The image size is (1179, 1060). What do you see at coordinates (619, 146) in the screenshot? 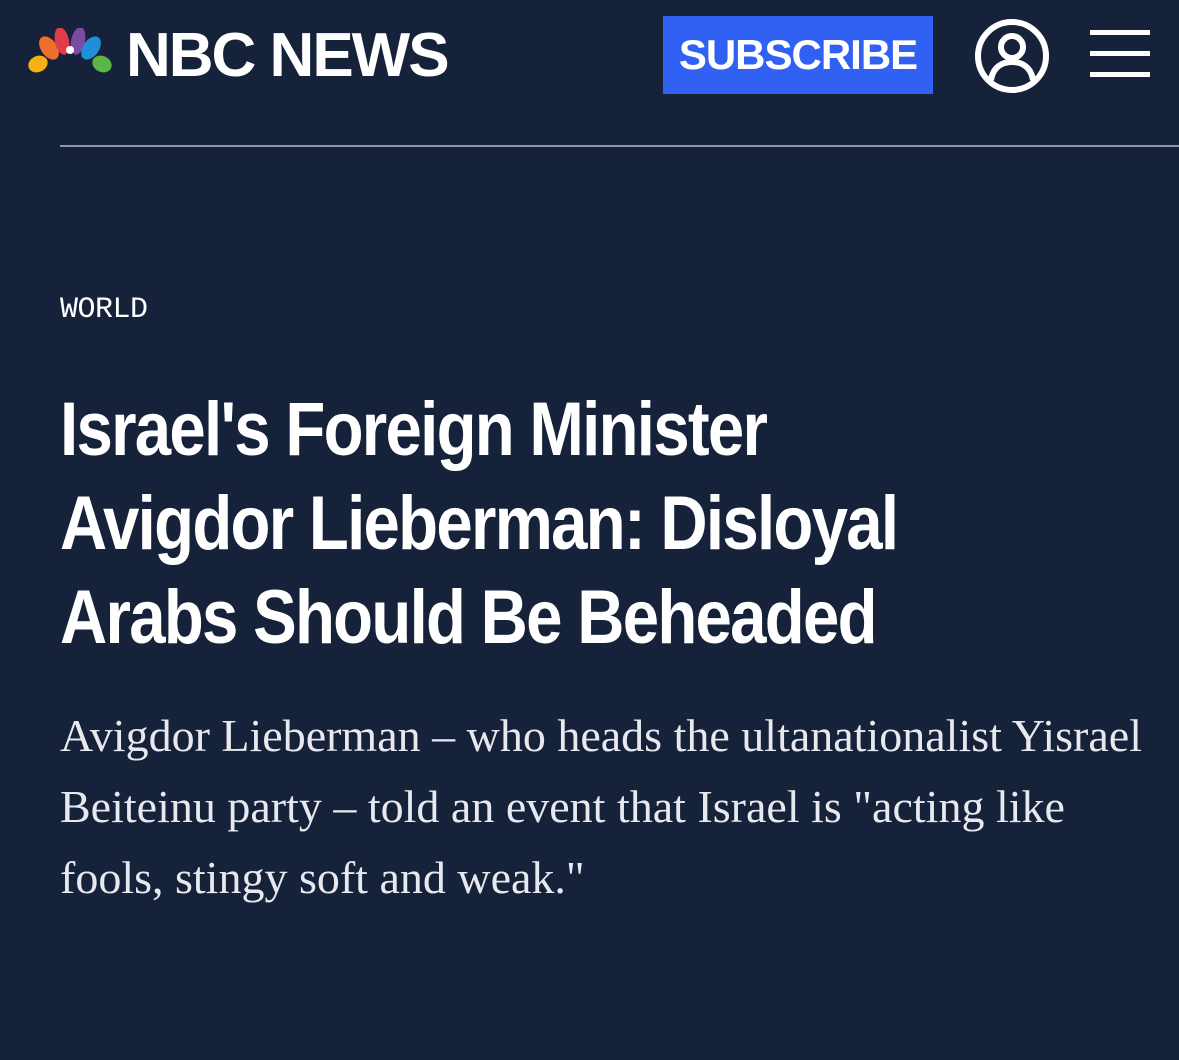
I see `header-divider` at bounding box center [619, 146].